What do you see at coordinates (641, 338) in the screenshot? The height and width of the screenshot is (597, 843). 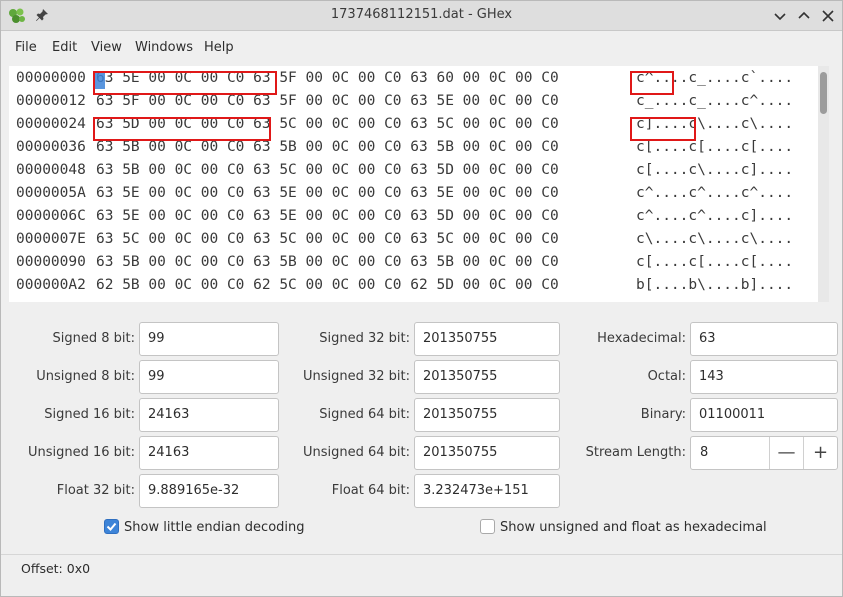 I see `hexadecimal-label: Hexadecimal:` at bounding box center [641, 338].